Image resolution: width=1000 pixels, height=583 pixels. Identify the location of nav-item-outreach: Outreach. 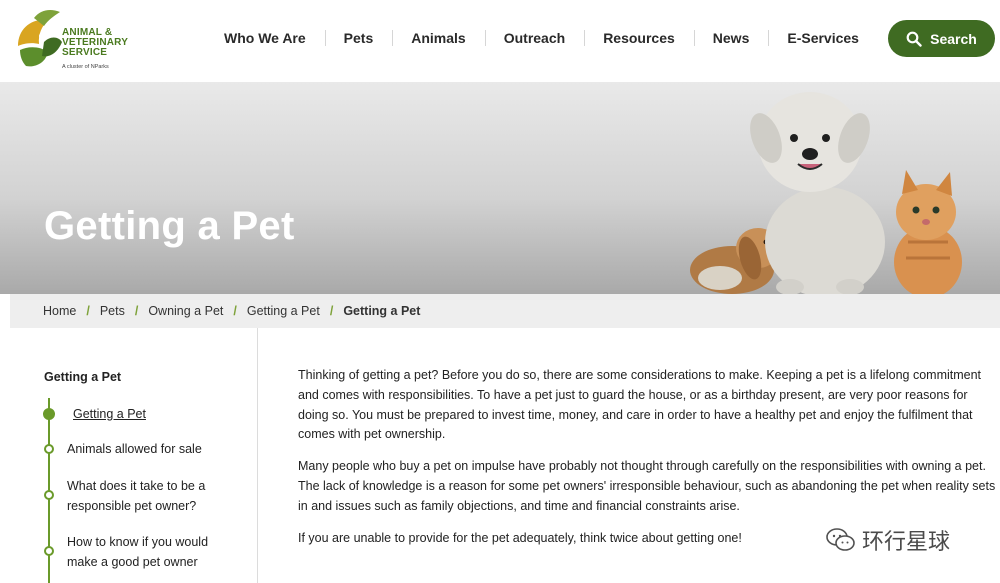
(534, 38).